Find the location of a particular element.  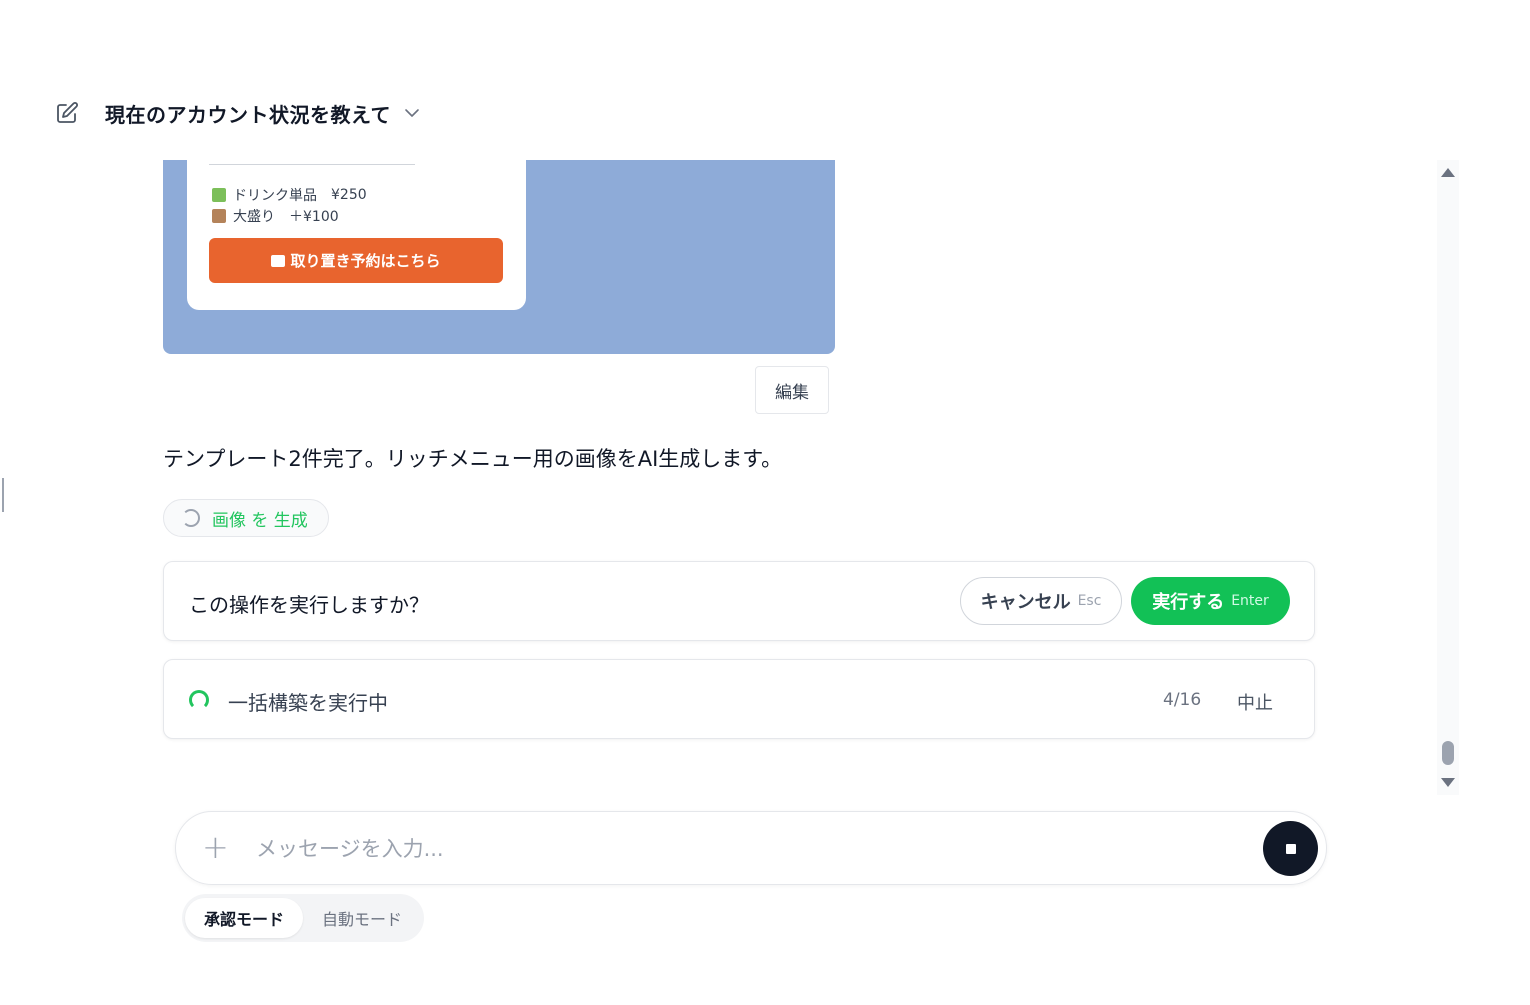

chat-header: 現在のアカウント状況を教えて is located at coordinates (238, 113).